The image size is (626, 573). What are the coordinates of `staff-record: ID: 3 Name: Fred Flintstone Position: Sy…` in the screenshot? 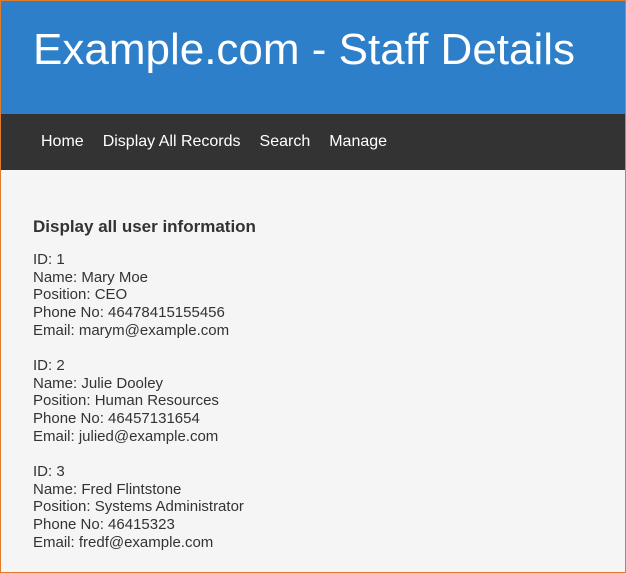 It's located at (313, 507).